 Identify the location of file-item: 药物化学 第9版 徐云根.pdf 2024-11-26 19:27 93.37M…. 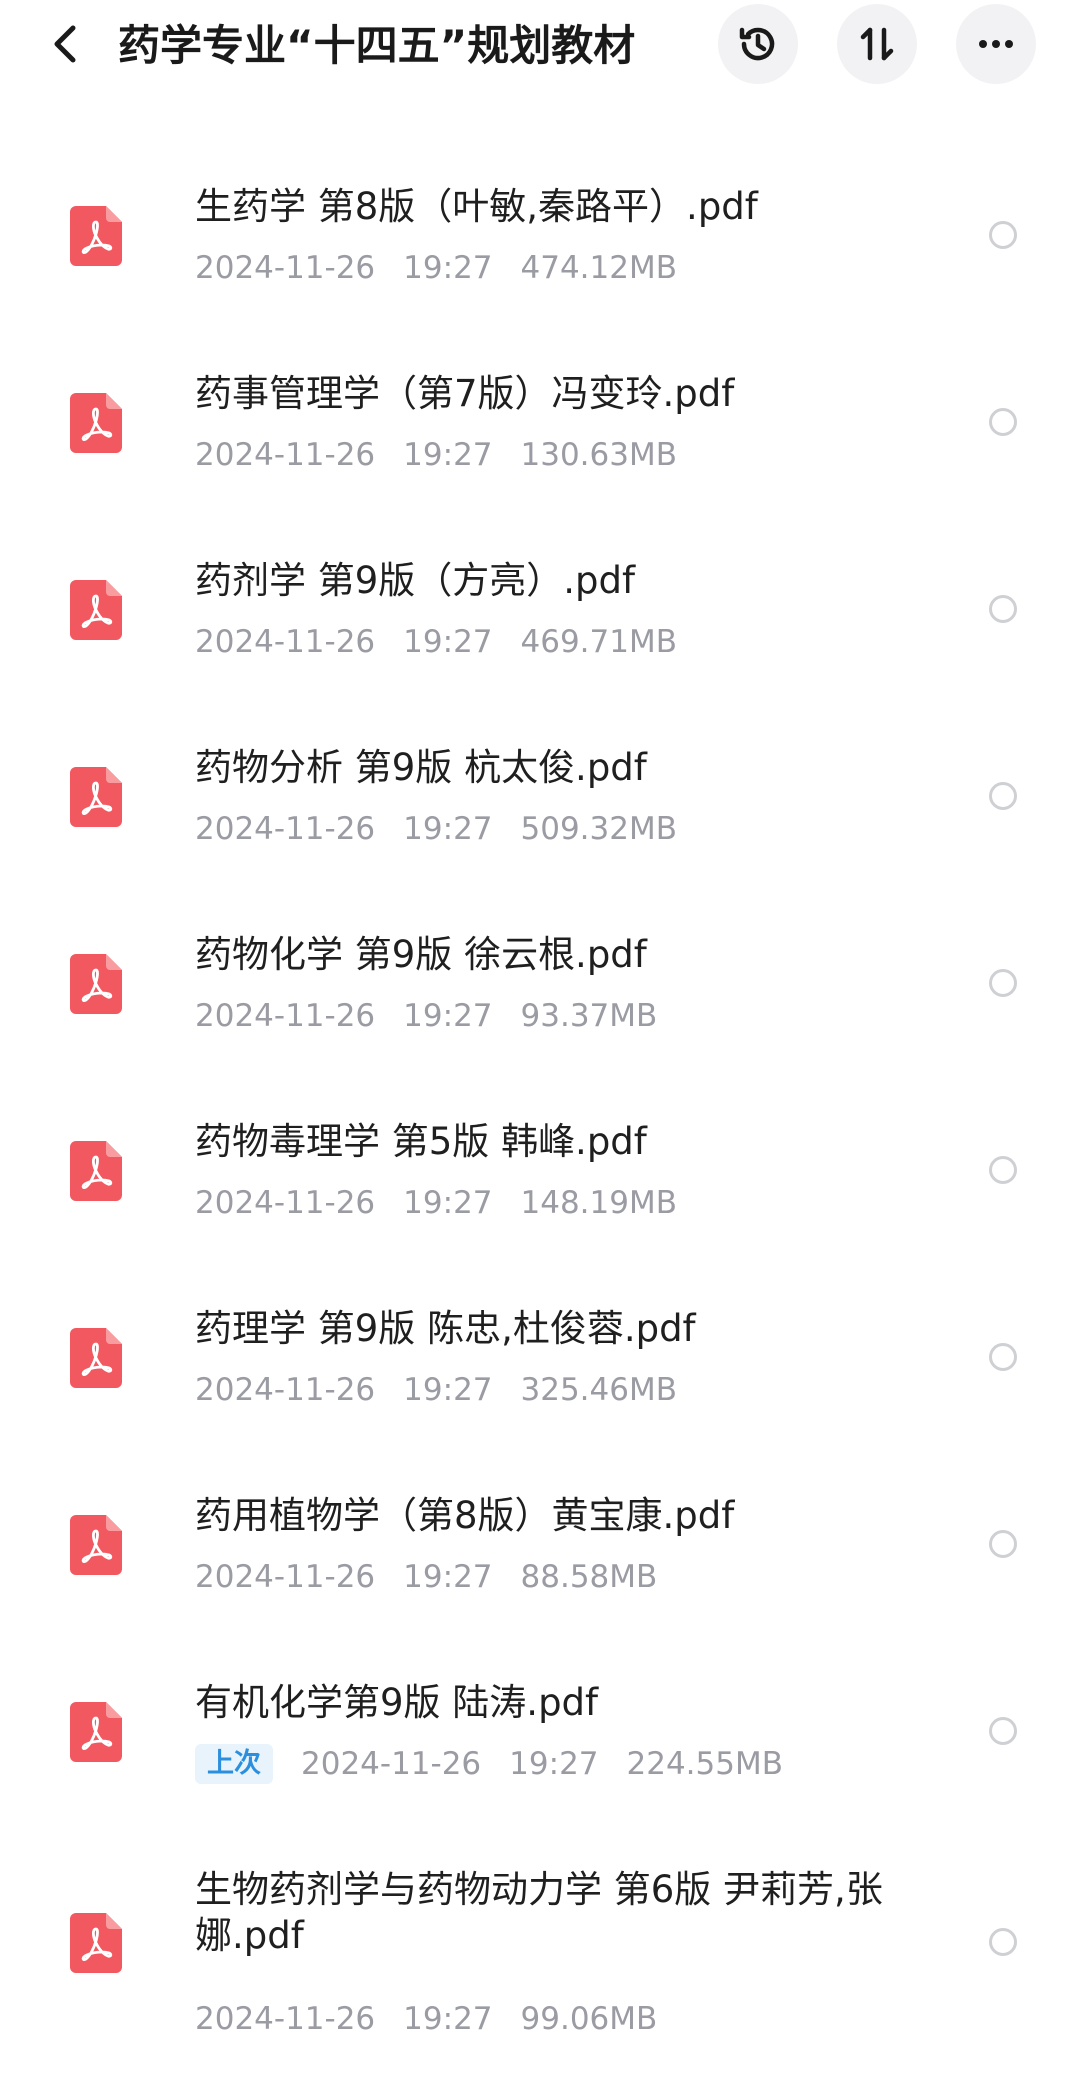
(540, 981).